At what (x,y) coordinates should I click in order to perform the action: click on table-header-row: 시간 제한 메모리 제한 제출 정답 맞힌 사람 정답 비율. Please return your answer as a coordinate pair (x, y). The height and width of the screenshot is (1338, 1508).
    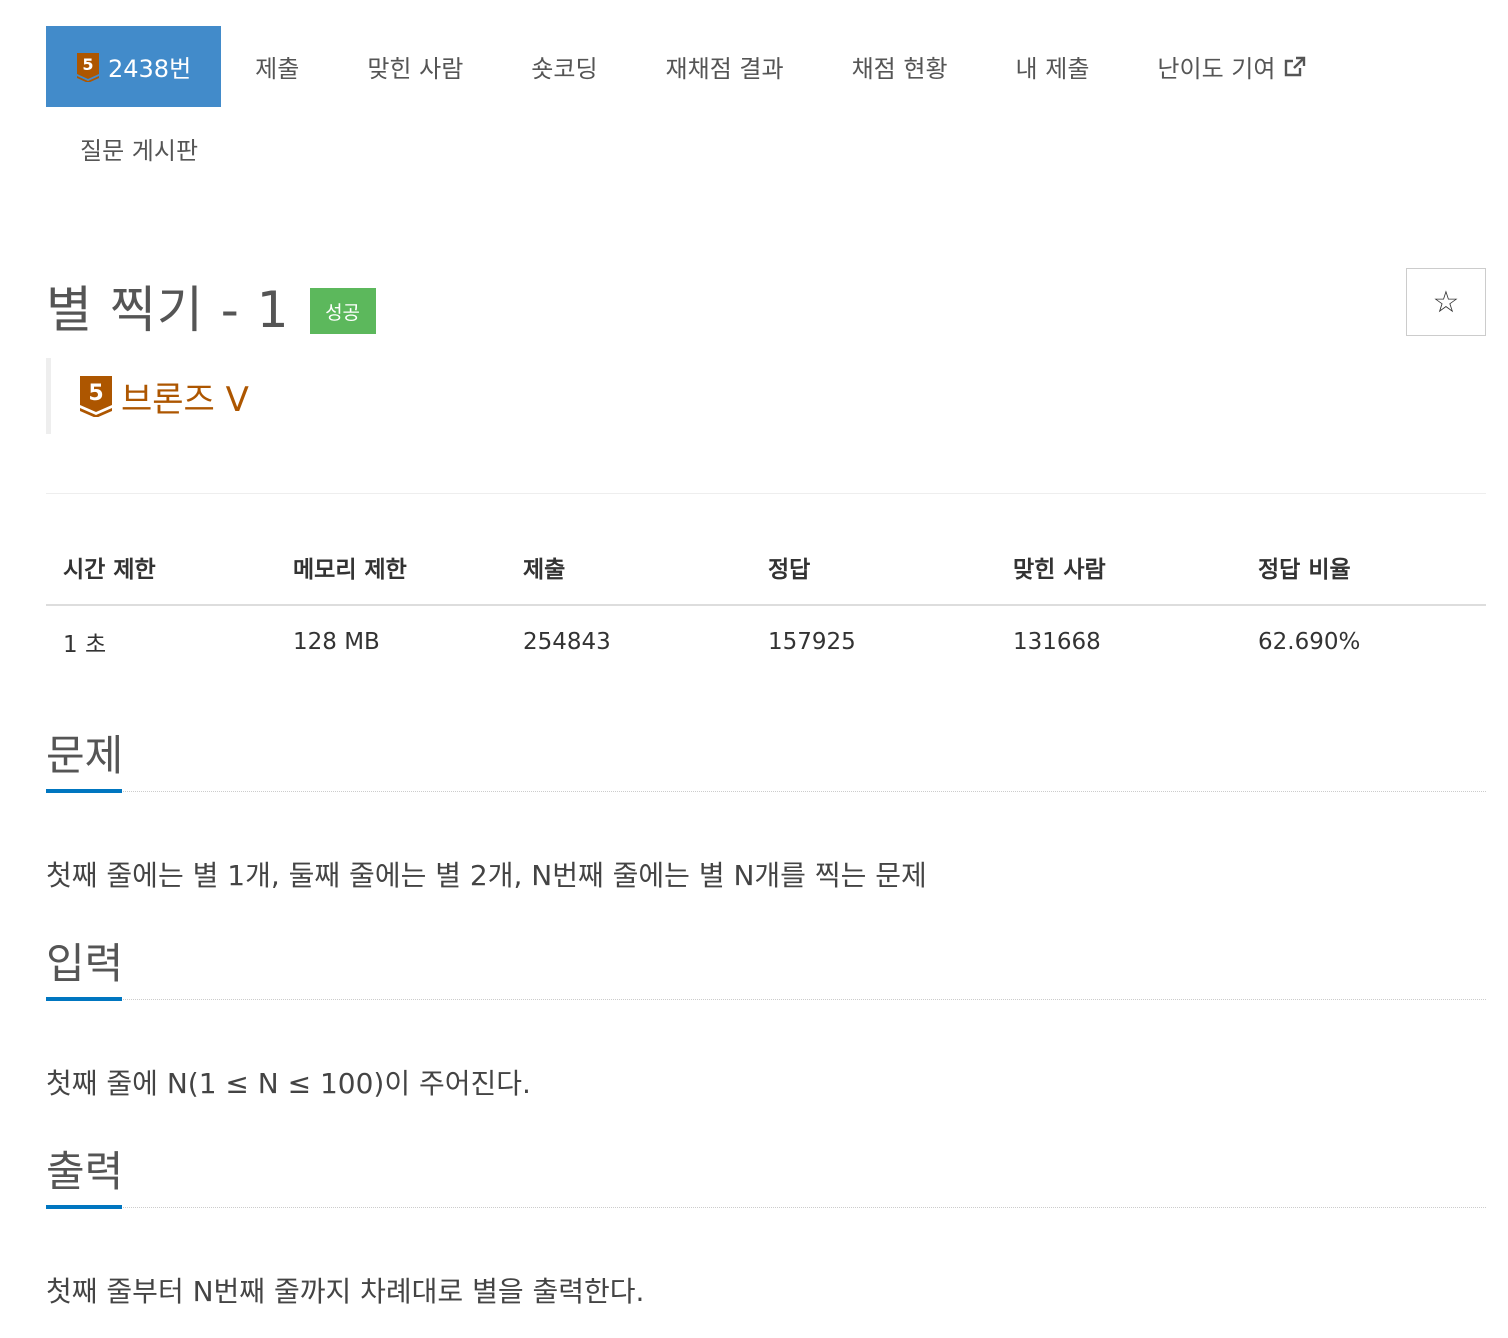
    Looking at the image, I should click on (766, 568).